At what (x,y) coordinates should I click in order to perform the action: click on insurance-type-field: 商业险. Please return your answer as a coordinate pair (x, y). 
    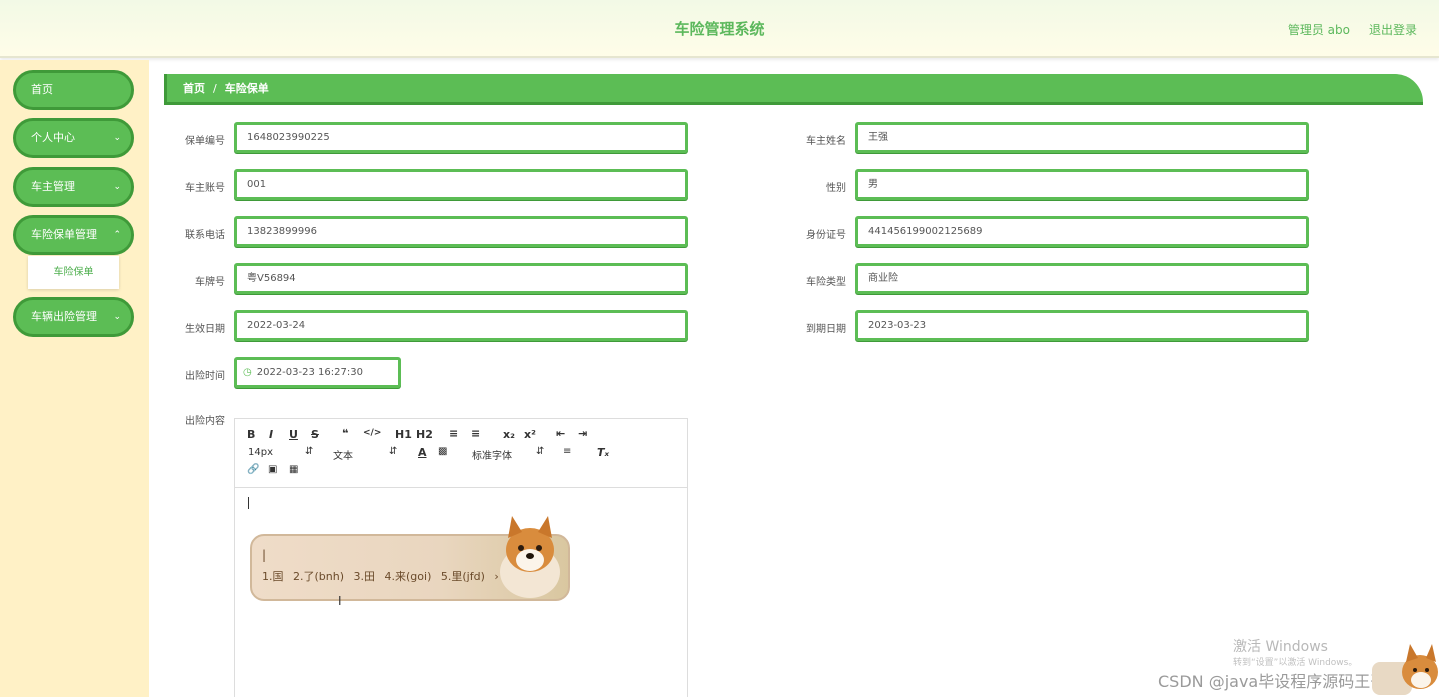
    Looking at the image, I should click on (1082, 278).